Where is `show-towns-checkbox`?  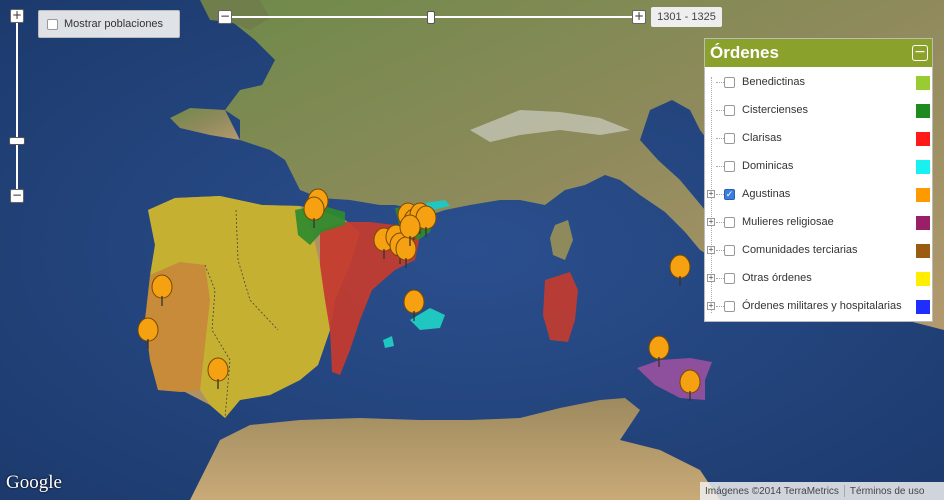 show-towns-checkbox is located at coordinates (52, 24).